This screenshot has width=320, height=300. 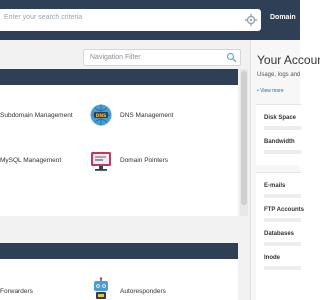 I want to click on autoresponder-robot-icon, so click(x=101, y=288).